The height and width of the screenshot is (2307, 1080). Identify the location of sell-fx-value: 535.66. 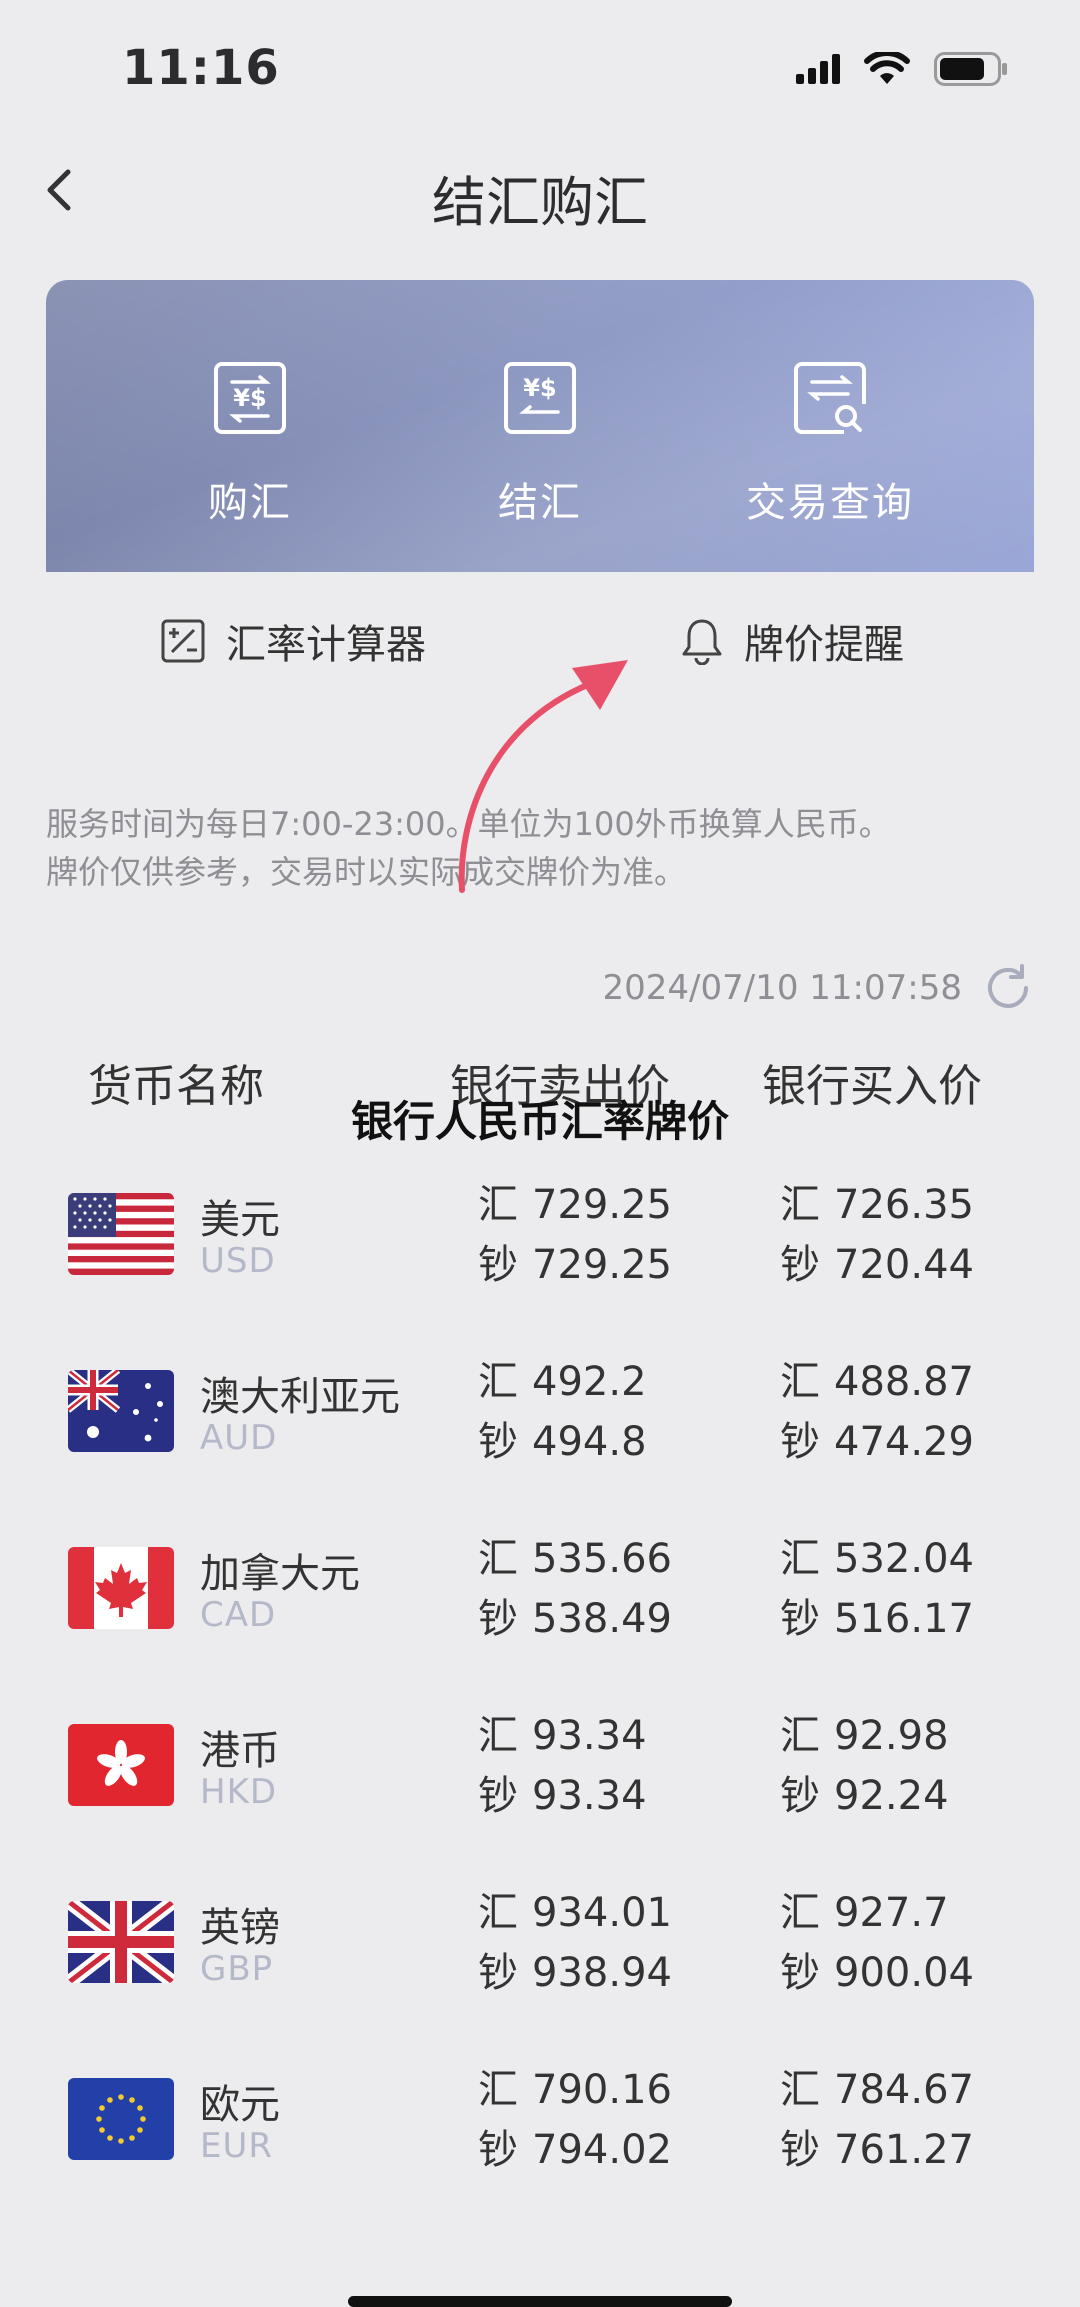
(602, 1559).